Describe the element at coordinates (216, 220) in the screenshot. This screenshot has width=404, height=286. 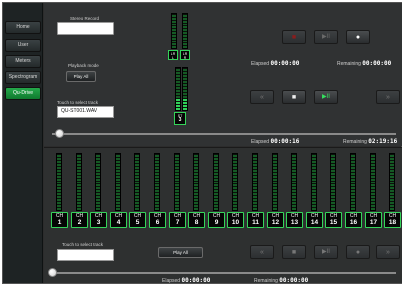
I see `channel-tag: CH 9` at that location.